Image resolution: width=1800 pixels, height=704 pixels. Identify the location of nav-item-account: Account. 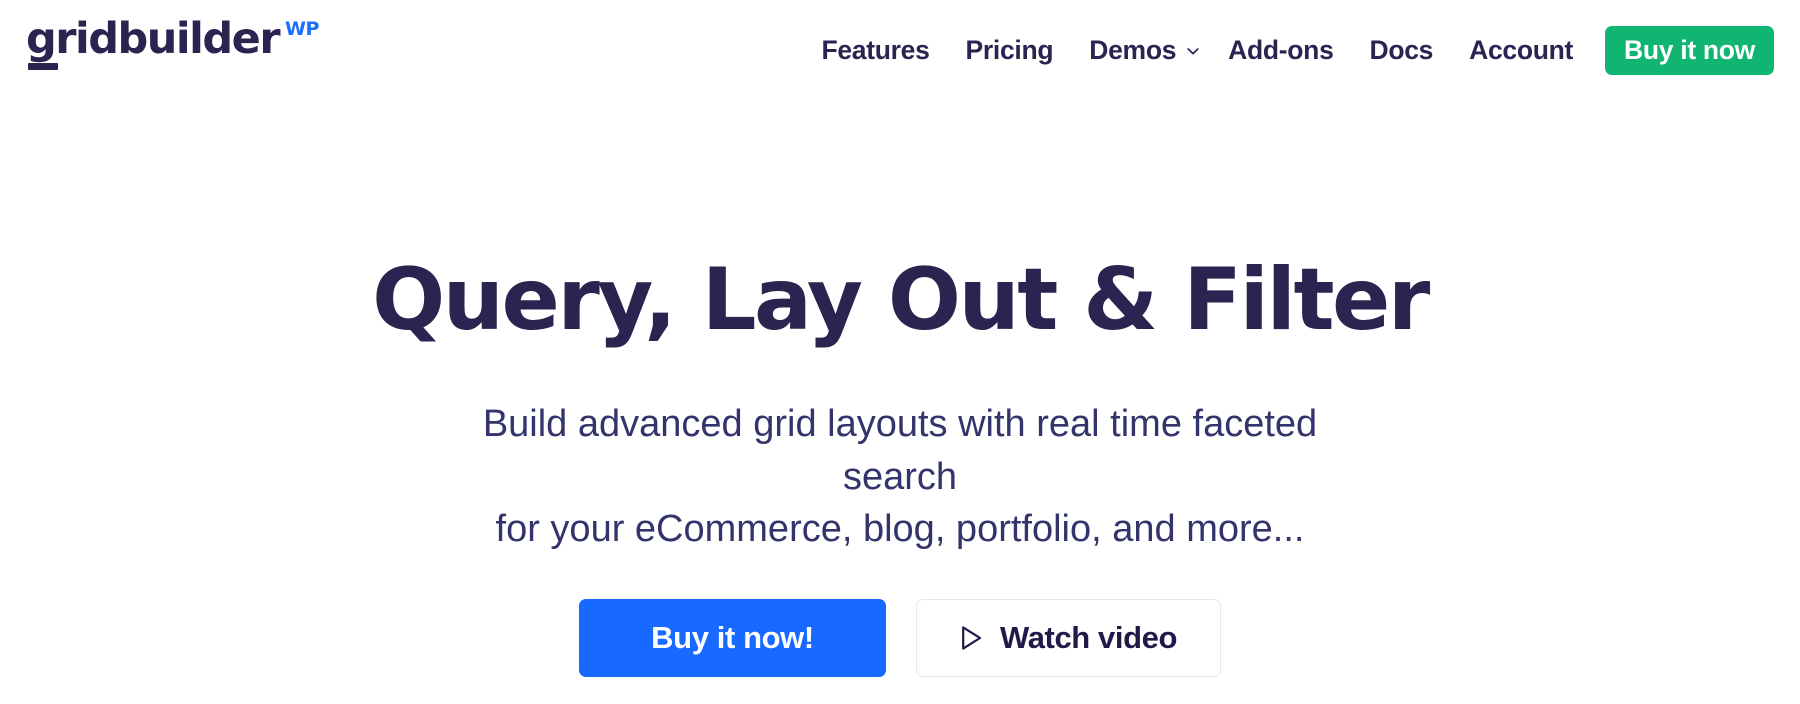
(1521, 51).